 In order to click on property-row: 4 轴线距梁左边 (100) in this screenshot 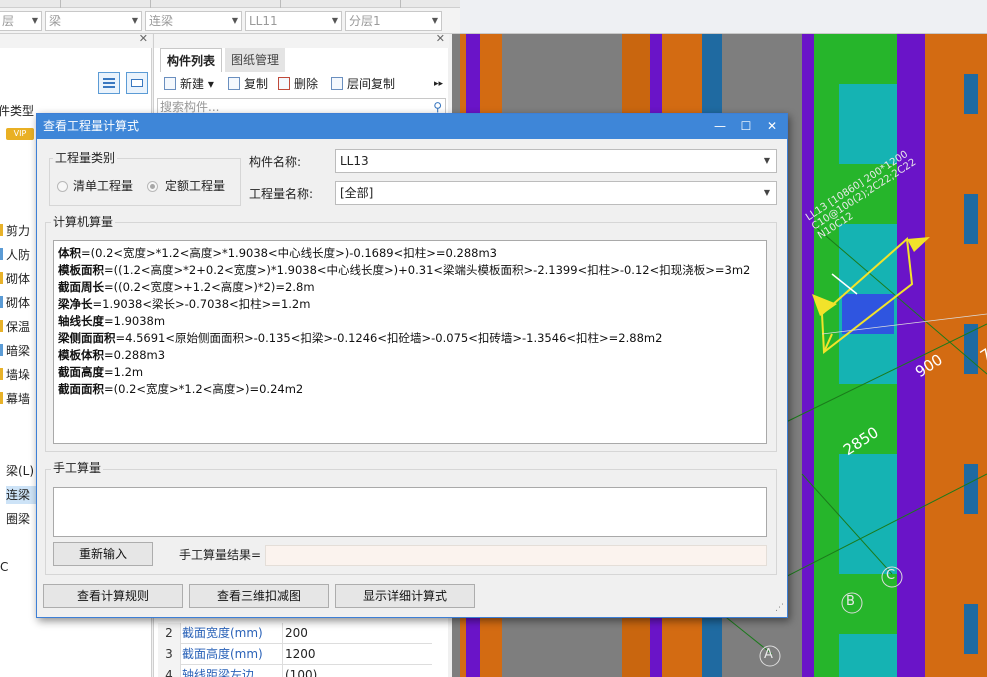, I will do `click(295, 671)`.